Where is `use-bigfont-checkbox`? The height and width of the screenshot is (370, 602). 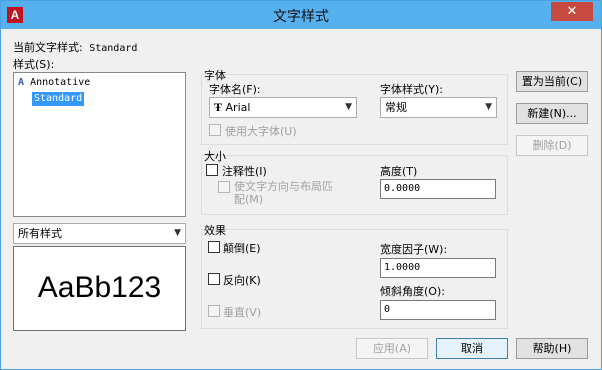 use-bigfont-checkbox is located at coordinates (215, 130).